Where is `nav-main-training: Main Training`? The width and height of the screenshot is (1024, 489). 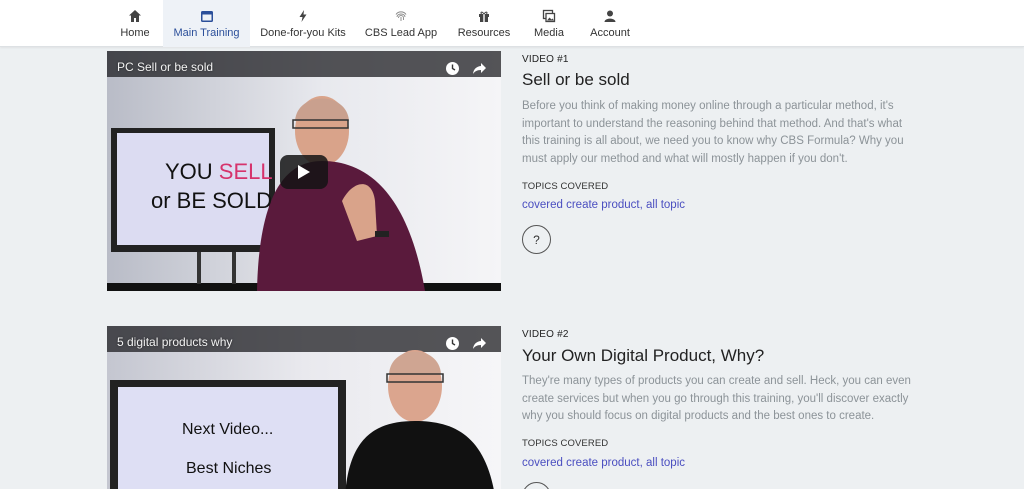 nav-main-training: Main Training is located at coordinates (206, 23).